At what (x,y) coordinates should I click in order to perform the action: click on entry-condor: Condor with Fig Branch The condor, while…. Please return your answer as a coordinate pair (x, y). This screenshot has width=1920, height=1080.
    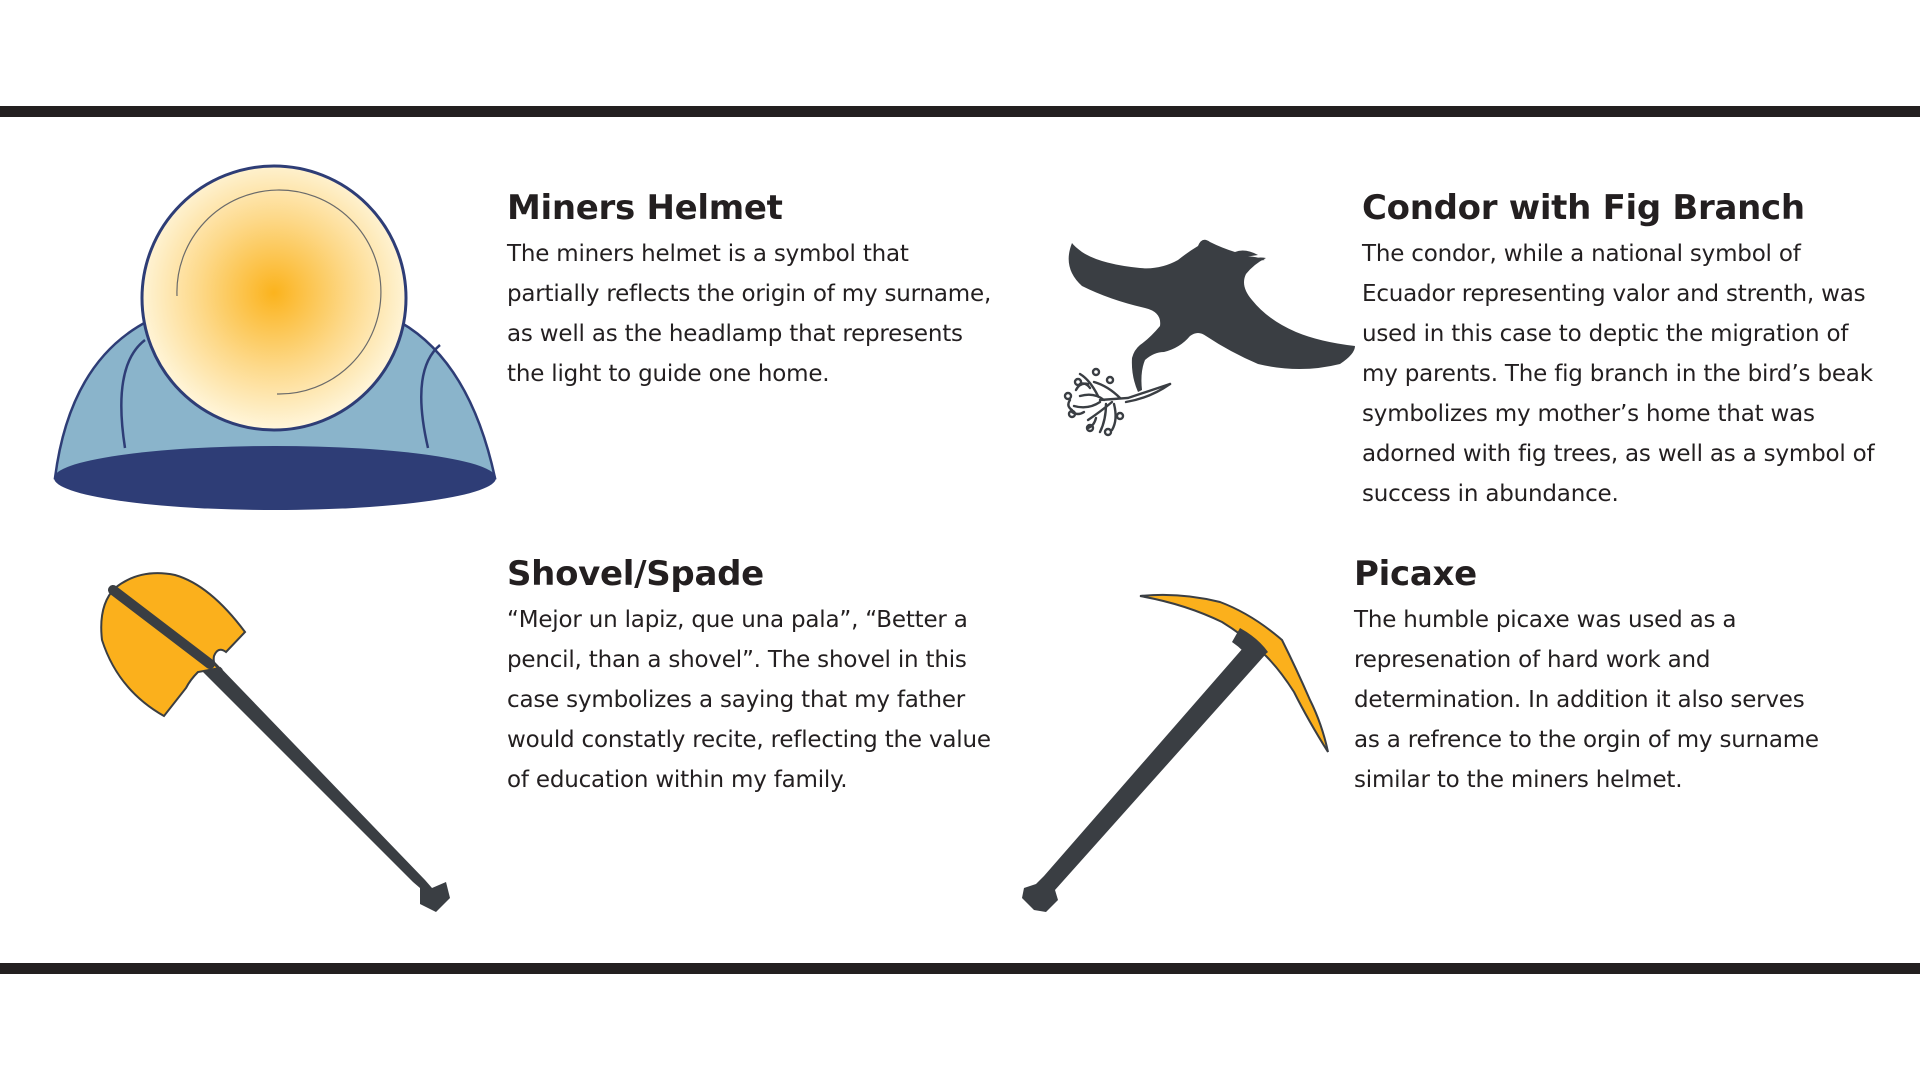
    Looking at the image, I should click on (1622, 350).